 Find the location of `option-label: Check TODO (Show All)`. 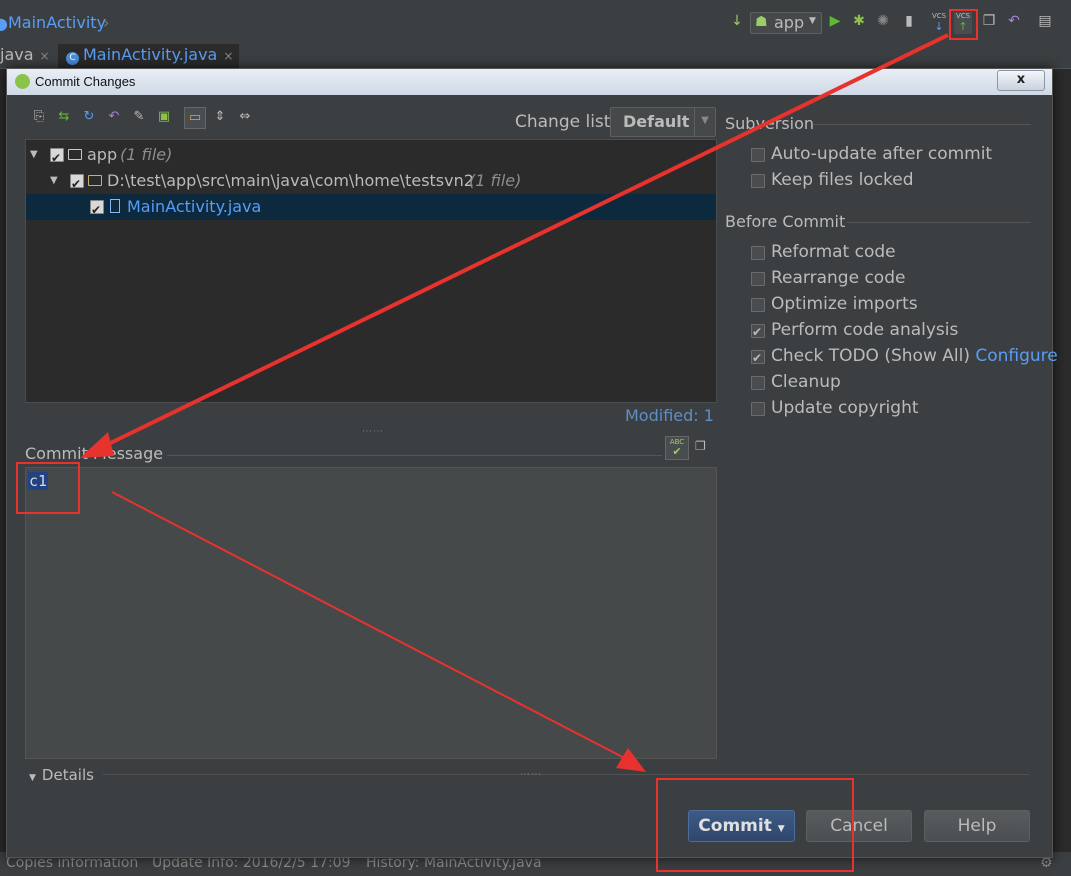

option-label: Check TODO (Show All) is located at coordinates (870, 356).